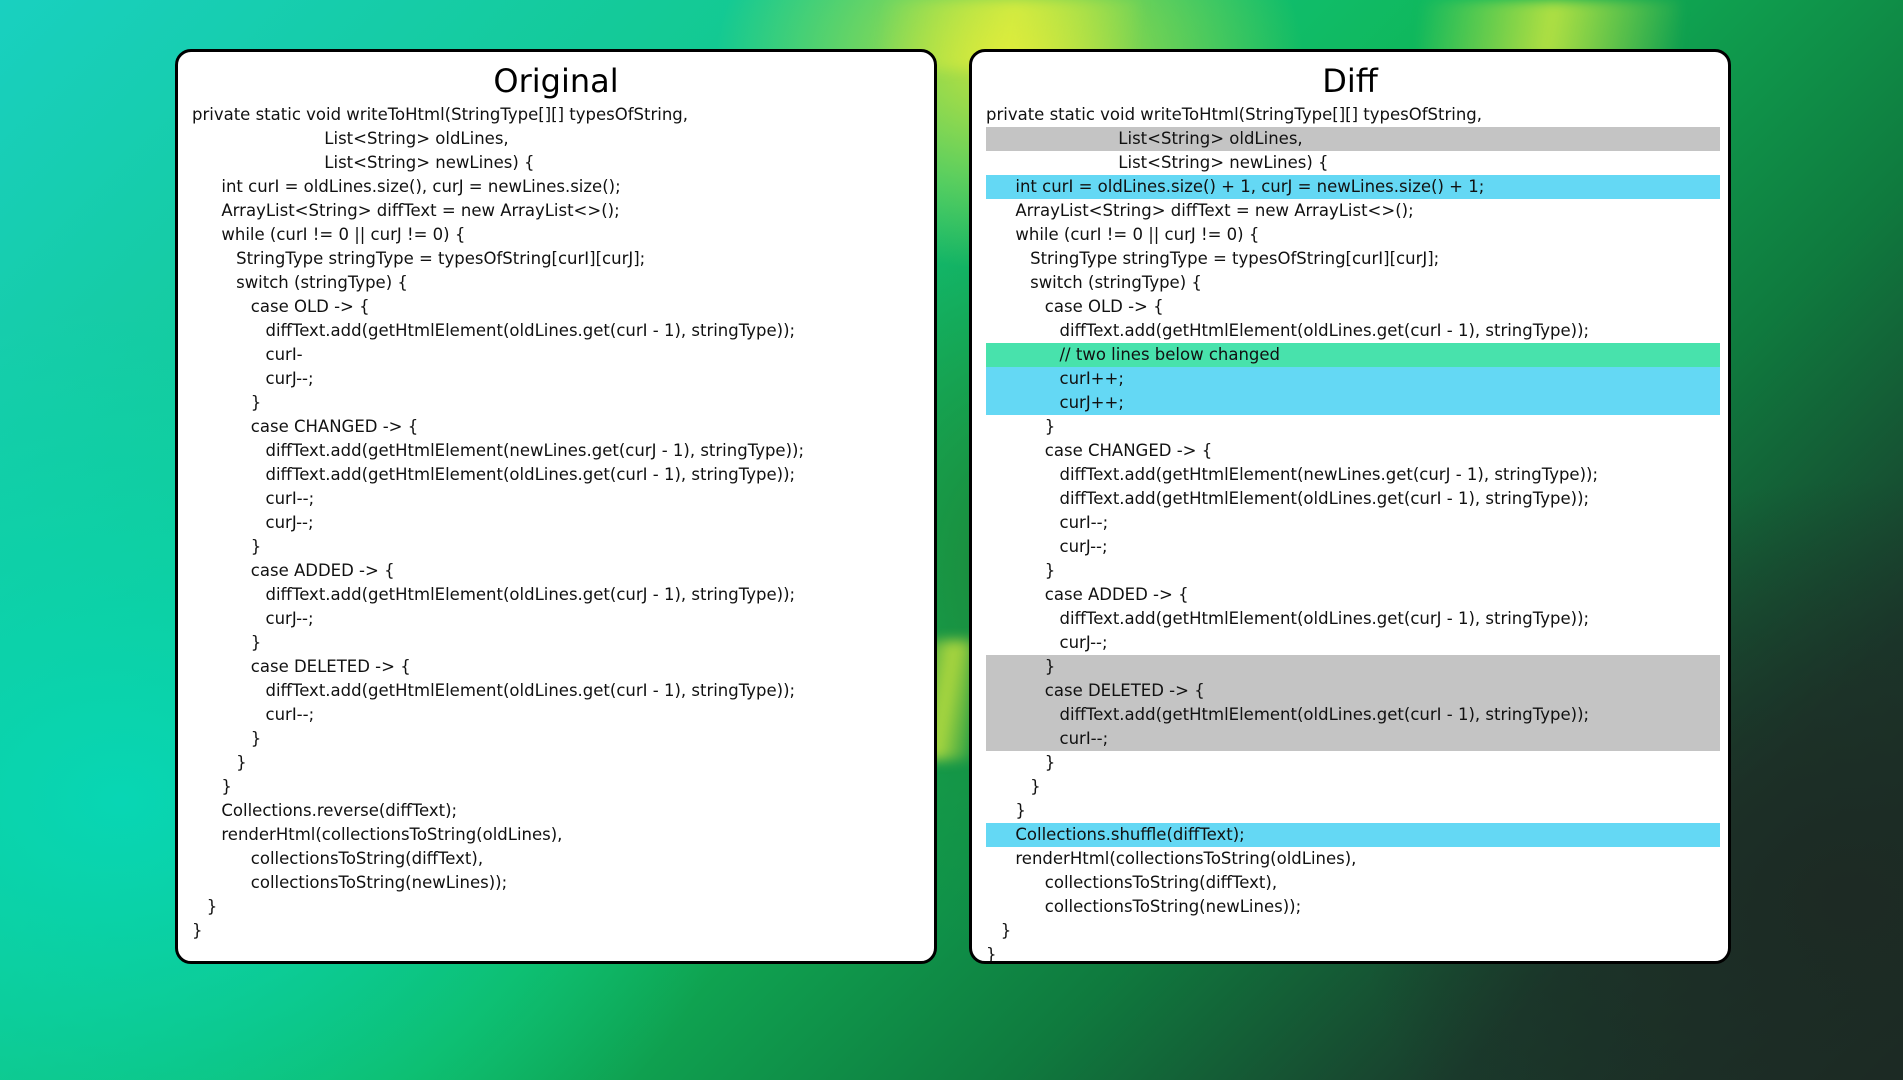 The height and width of the screenshot is (1080, 1903). What do you see at coordinates (1353, 355) in the screenshot?
I see `code-line-highlighted-green: // two lines below changed` at bounding box center [1353, 355].